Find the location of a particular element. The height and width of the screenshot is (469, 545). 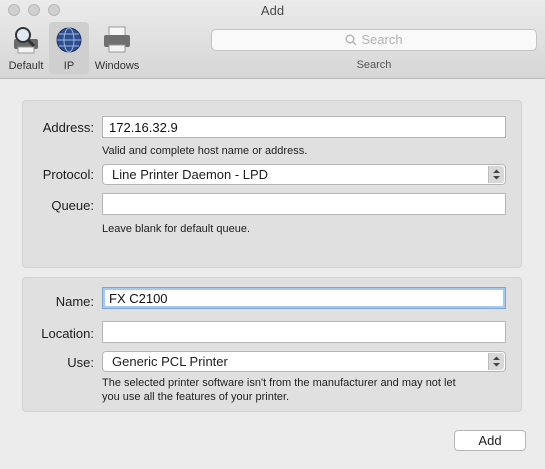

search-field: Search is located at coordinates (374, 40).